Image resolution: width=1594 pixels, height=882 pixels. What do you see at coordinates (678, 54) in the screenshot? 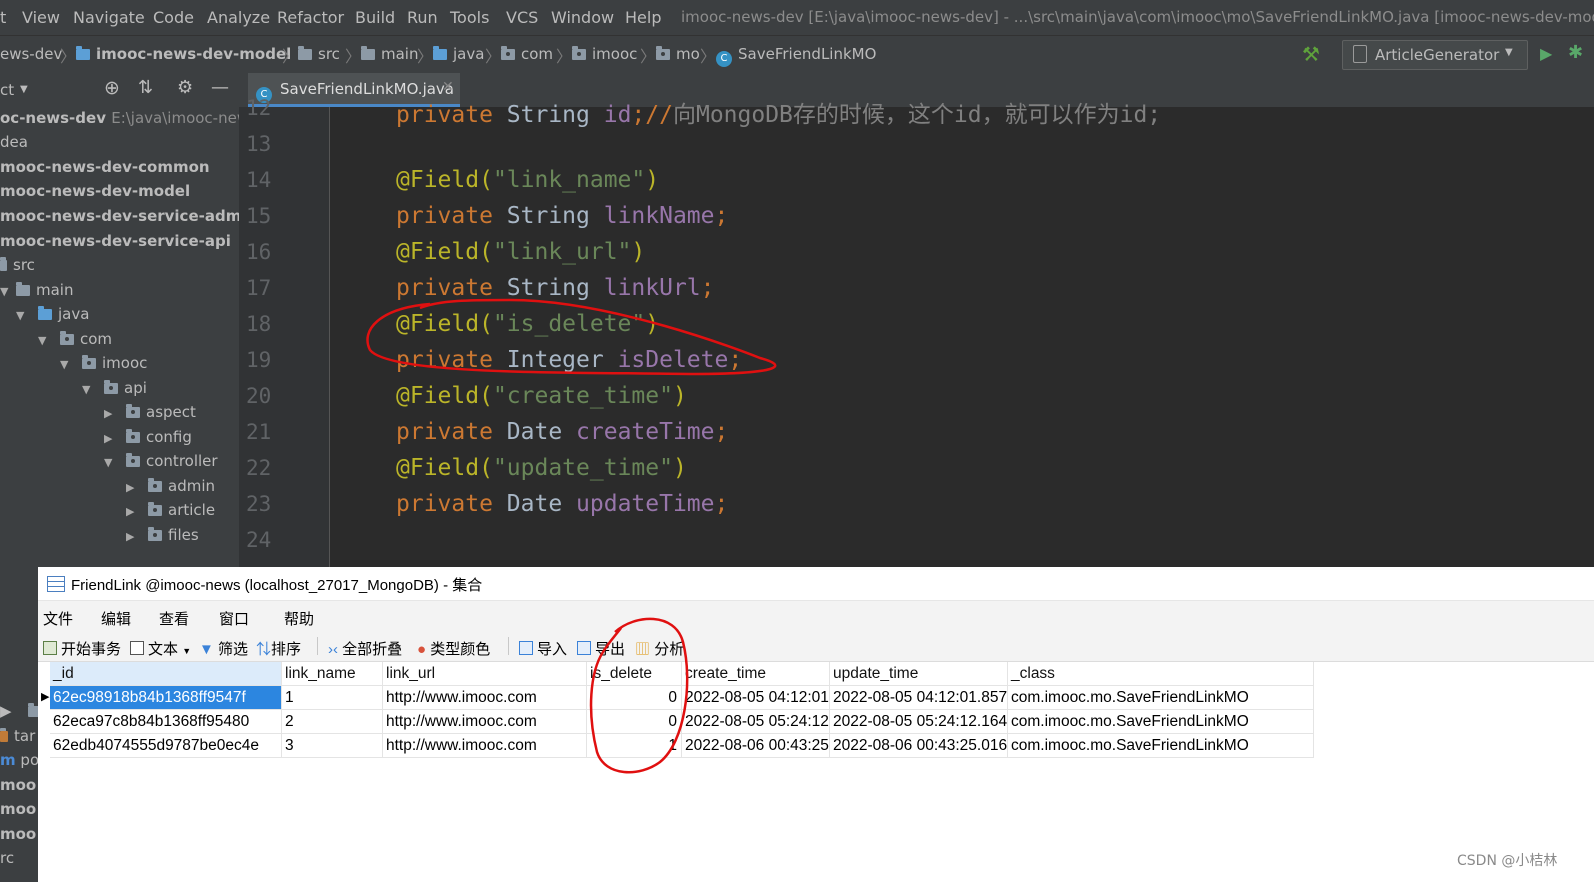
I see `breadcrumb-mo: mo` at bounding box center [678, 54].